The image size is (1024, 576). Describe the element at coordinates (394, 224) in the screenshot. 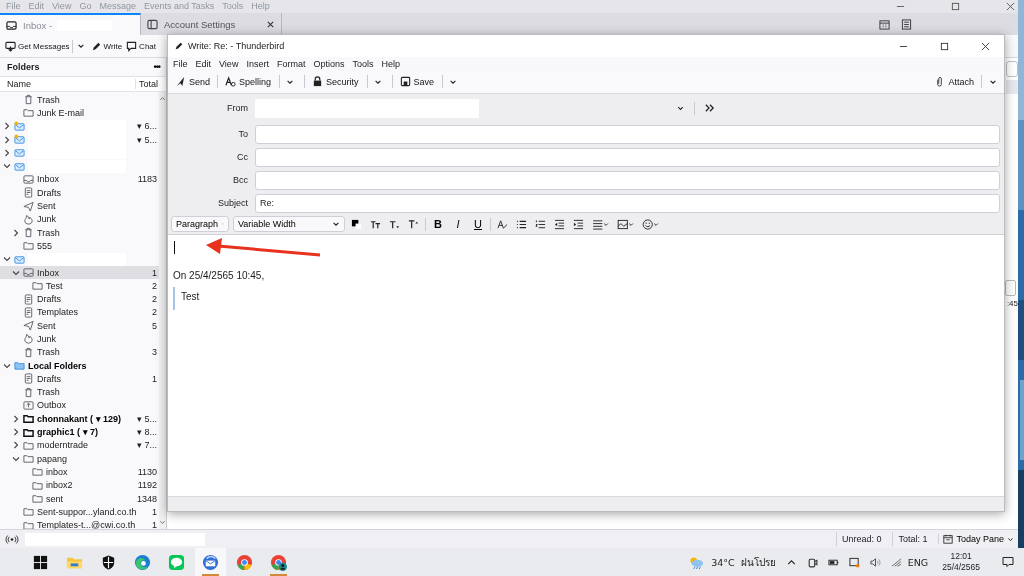

I see `smaller-text-icon` at that location.